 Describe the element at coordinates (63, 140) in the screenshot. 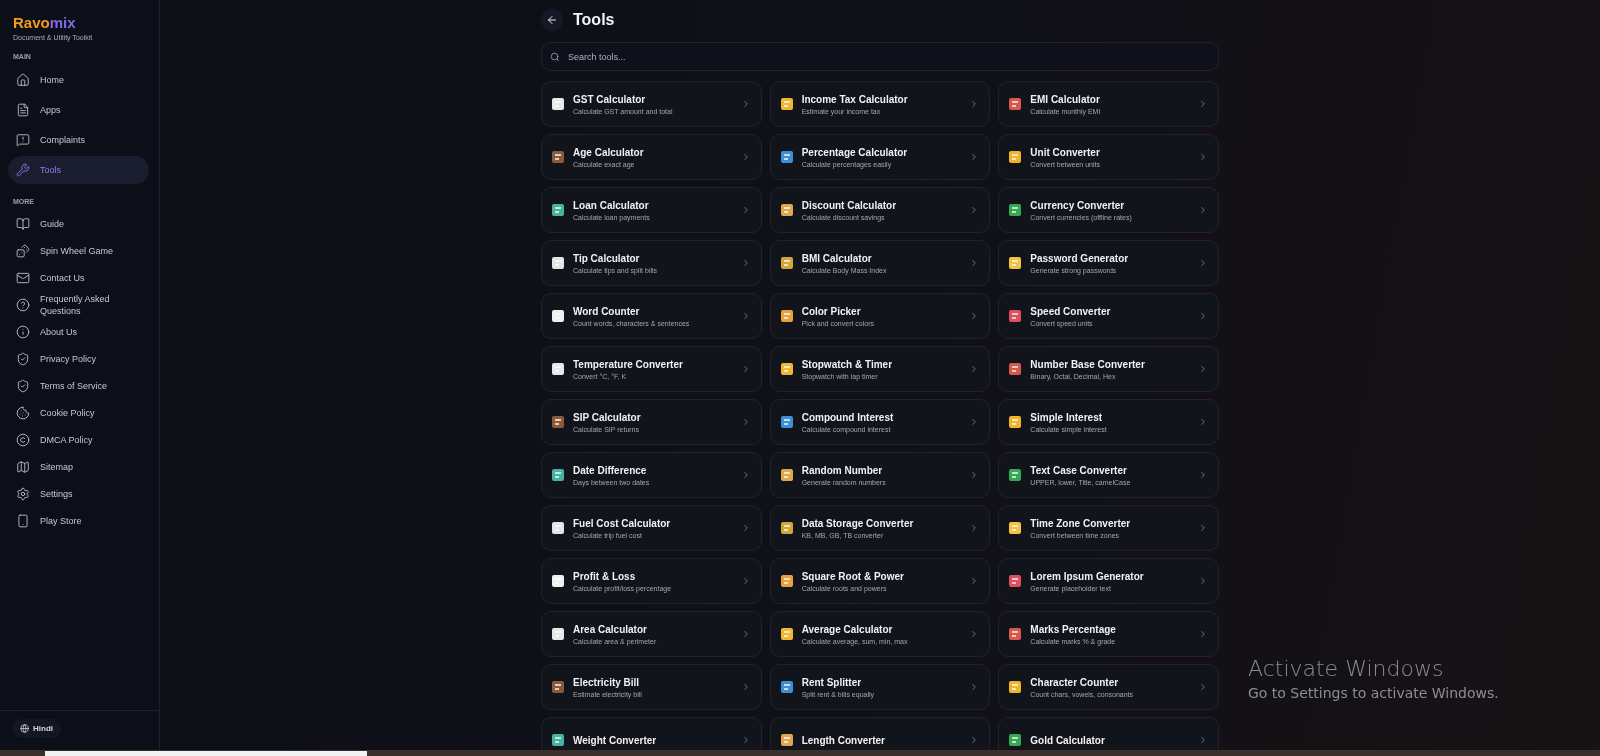

I see `nav-label: Complaints` at that location.